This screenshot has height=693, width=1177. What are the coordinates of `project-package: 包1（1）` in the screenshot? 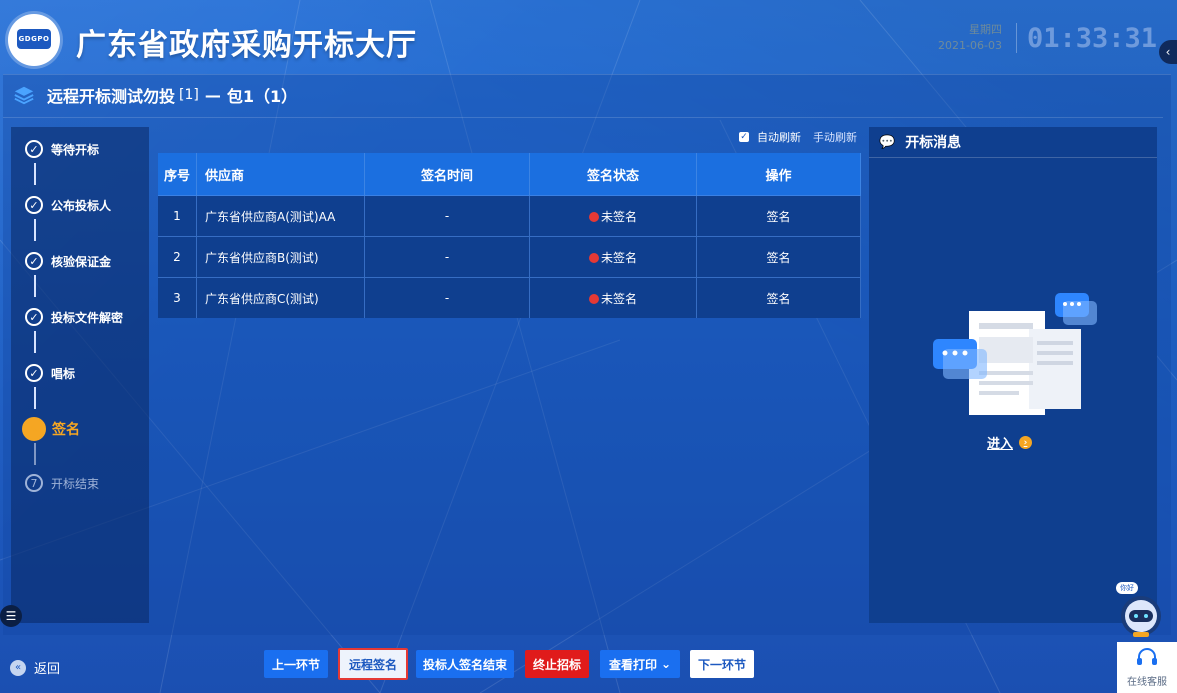 It's located at (262, 96).